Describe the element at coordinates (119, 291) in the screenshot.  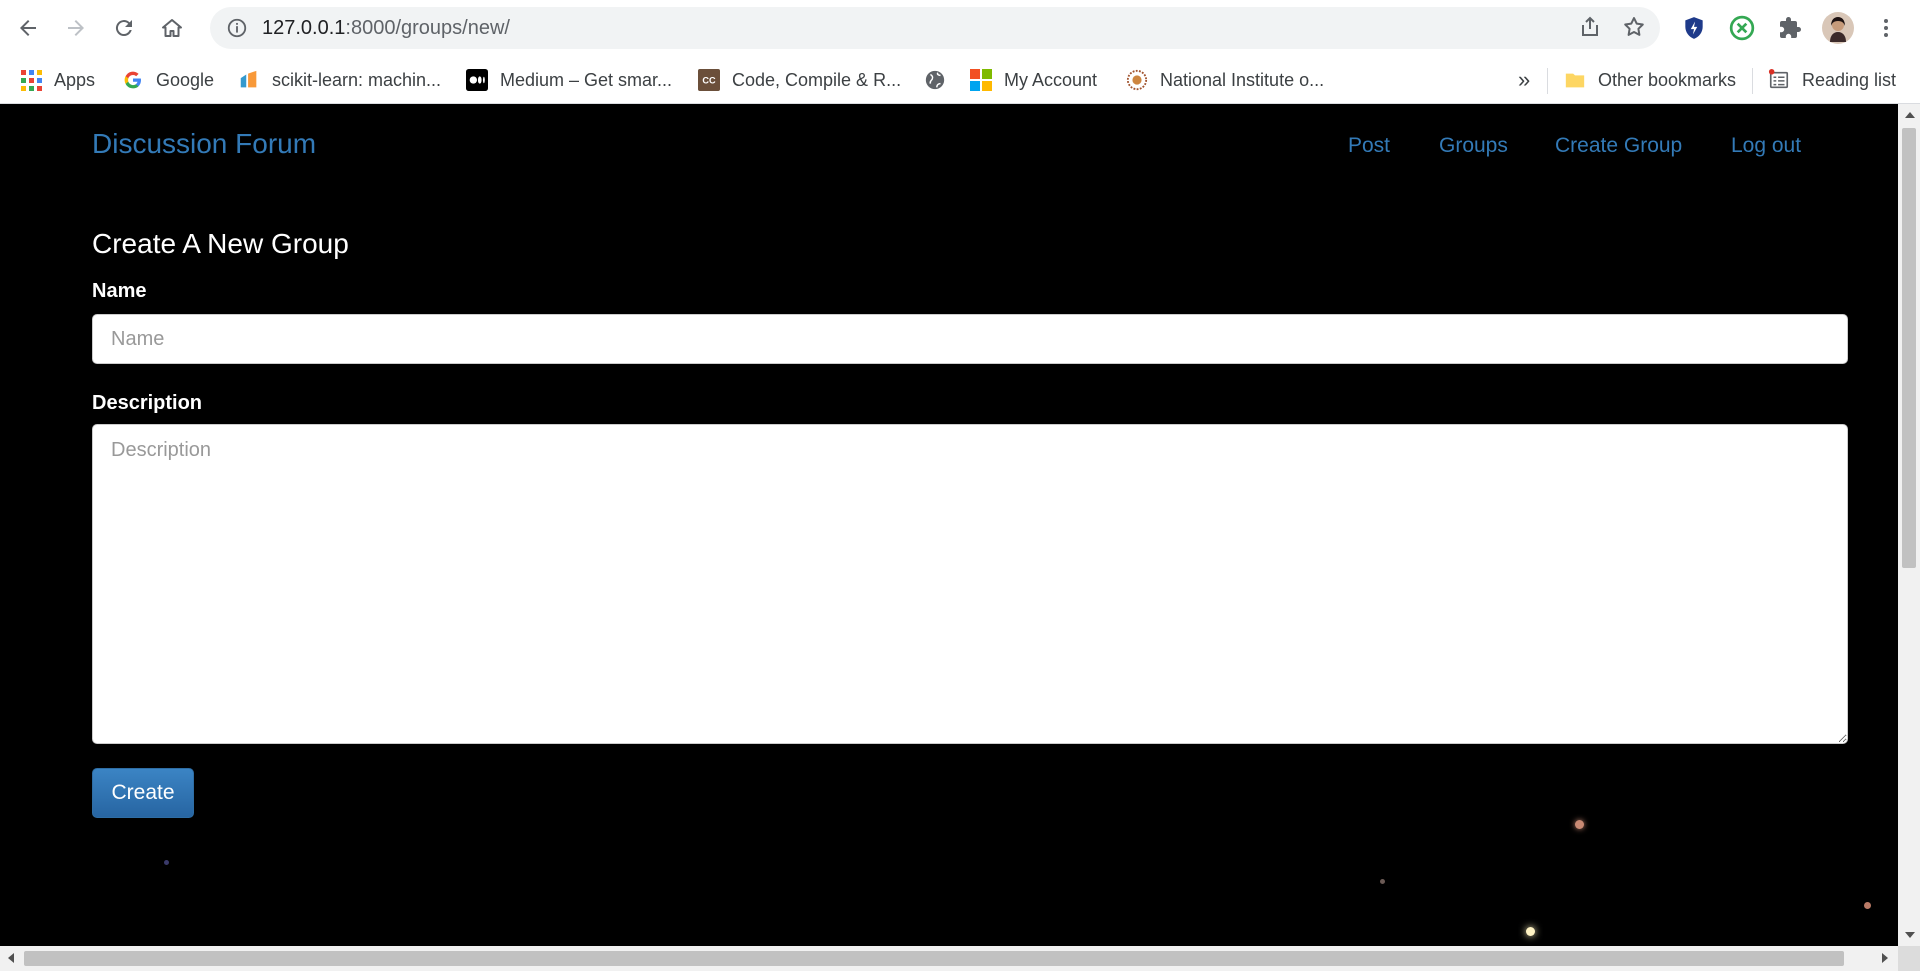
I see `name-label: Name` at that location.